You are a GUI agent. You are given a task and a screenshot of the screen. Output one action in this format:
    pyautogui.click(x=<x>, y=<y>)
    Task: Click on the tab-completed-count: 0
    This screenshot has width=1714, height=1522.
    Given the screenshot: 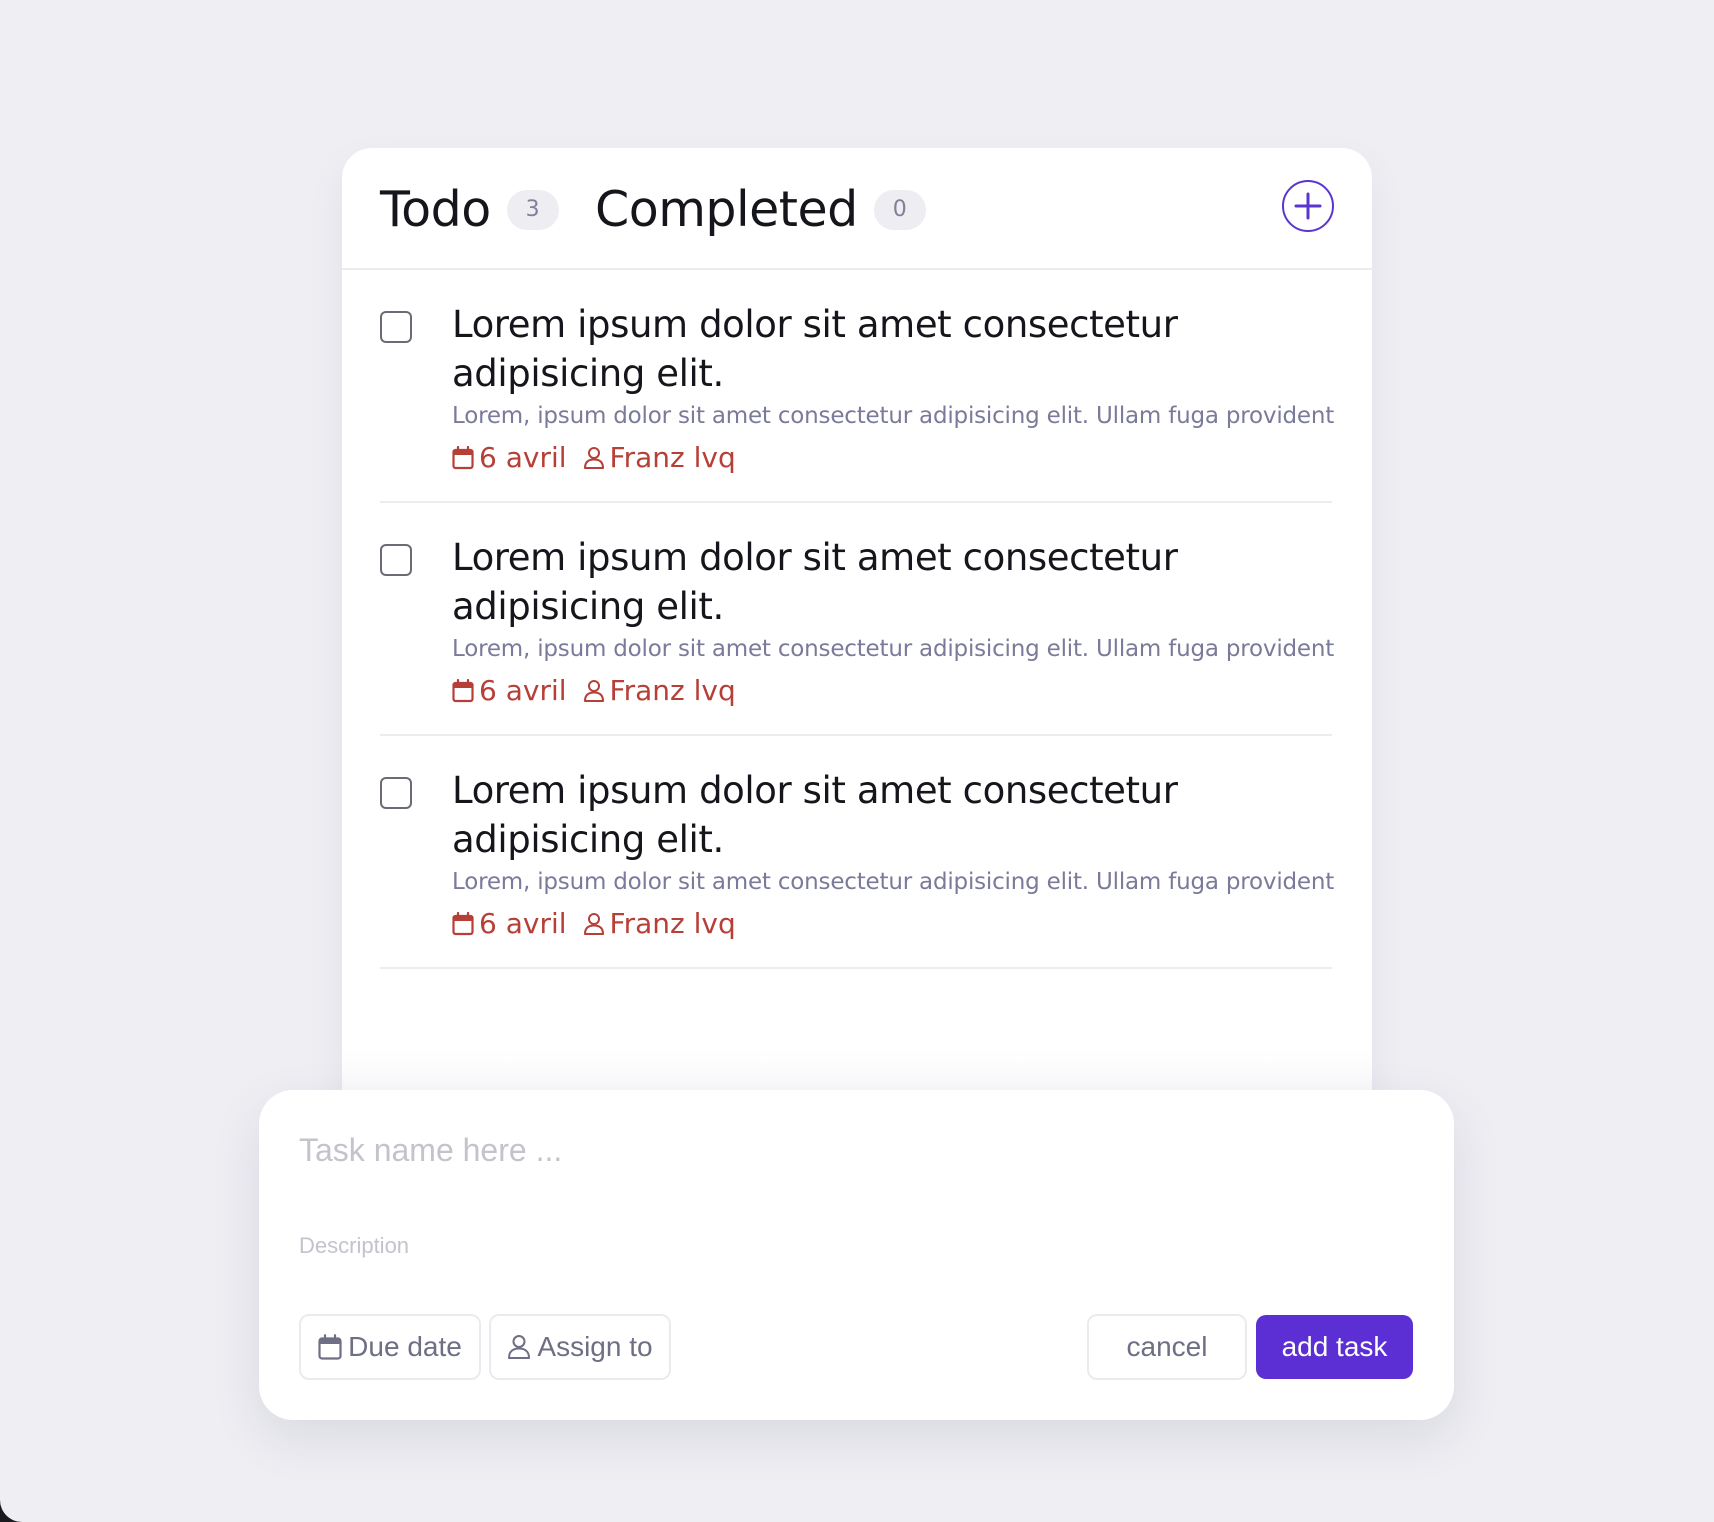 What is the action you would take?
    pyautogui.click(x=899, y=210)
    